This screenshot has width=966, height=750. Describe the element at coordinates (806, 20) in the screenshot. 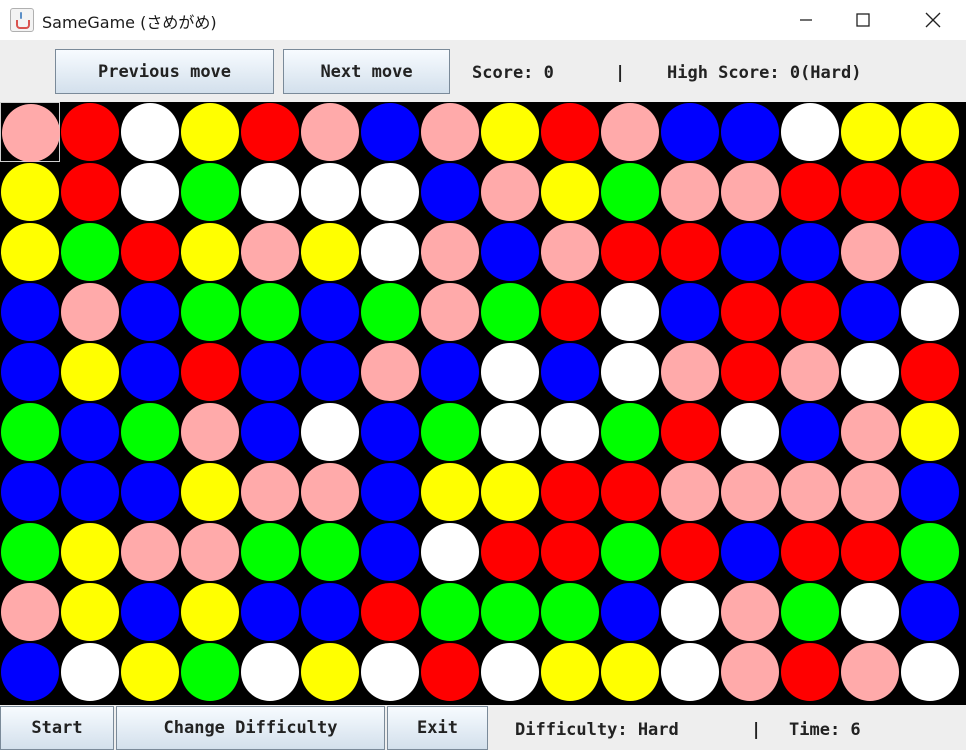

I see `minimize-button` at that location.